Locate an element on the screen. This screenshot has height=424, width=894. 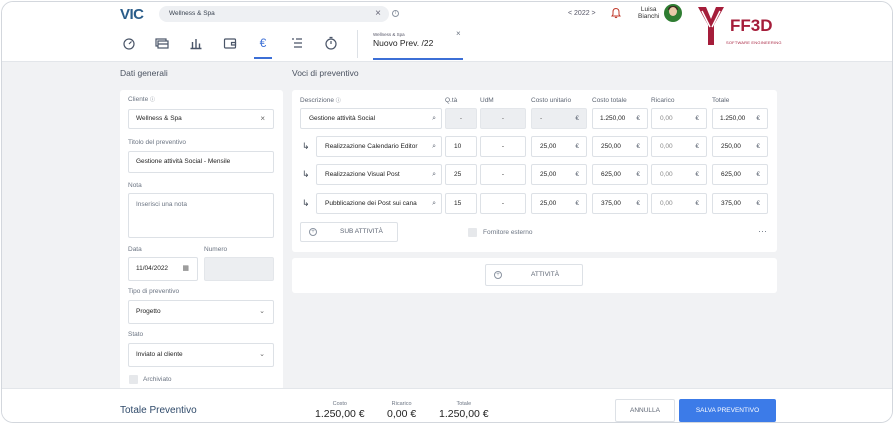
col-ricarico: Ricarico is located at coordinates (663, 100).